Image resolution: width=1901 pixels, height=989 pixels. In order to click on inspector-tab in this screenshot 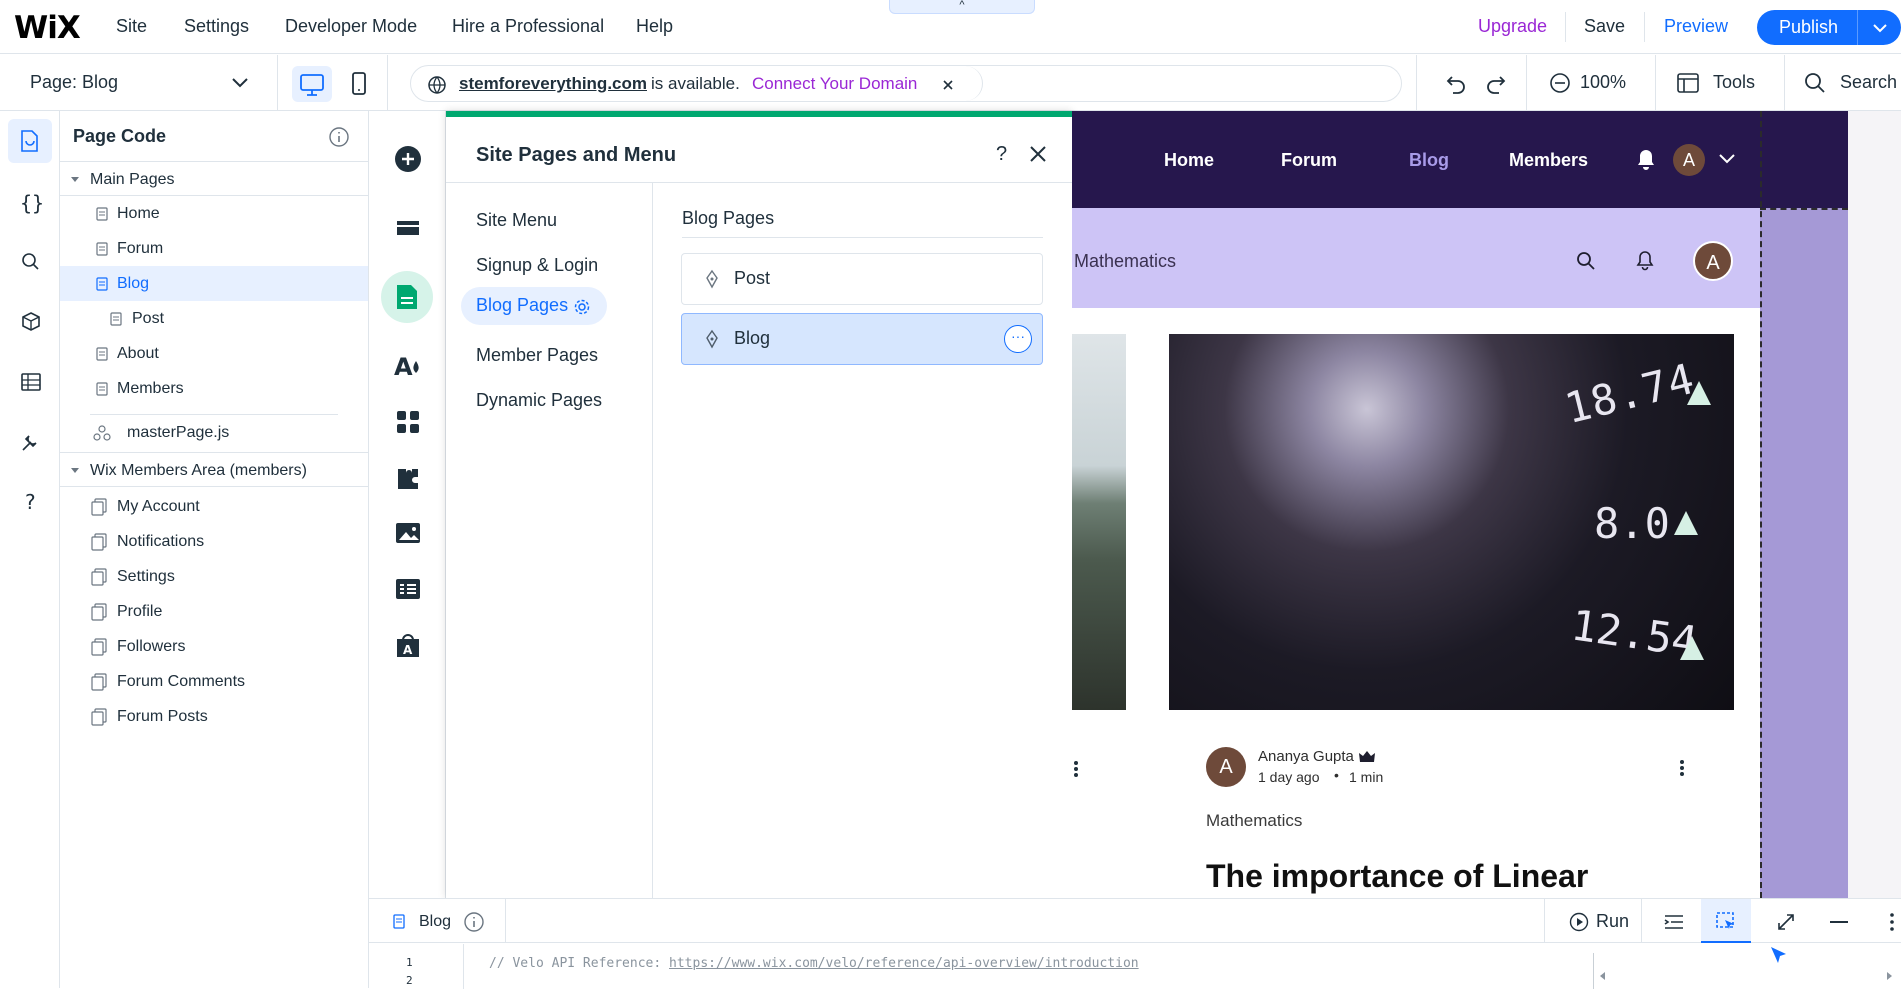, I will do `click(1726, 921)`.